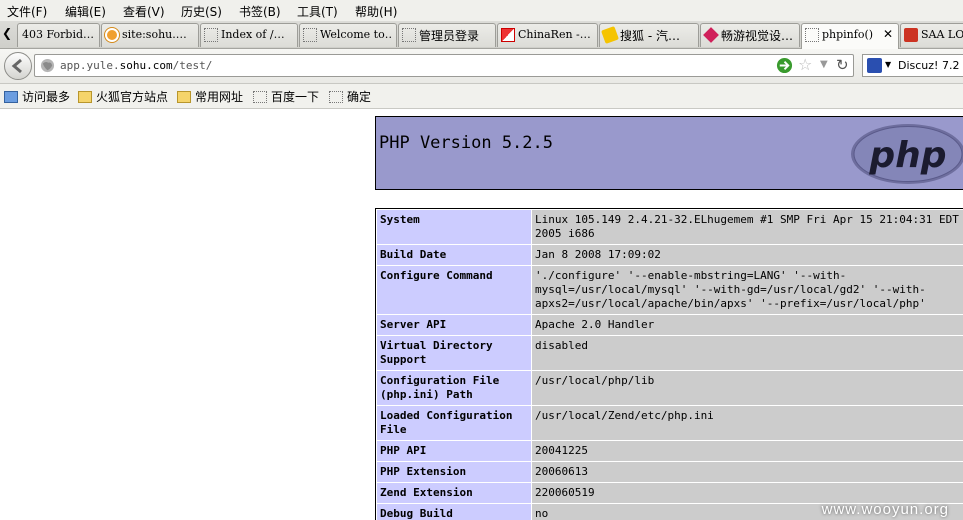 Image resolution: width=963 pixels, height=520 pixels. What do you see at coordinates (669, 153) in the screenshot?
I see `php-version-header: PHP Version 5.2.5 php` at bounding box center [669, 153].